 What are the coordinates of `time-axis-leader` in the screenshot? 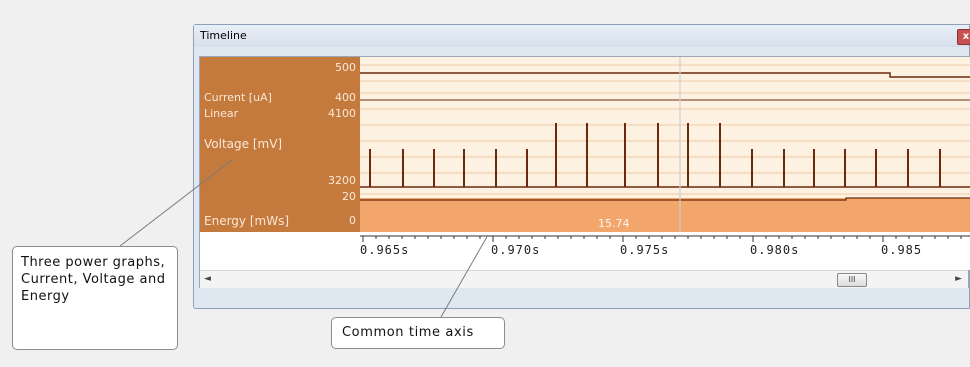 It's located at (464, 276).